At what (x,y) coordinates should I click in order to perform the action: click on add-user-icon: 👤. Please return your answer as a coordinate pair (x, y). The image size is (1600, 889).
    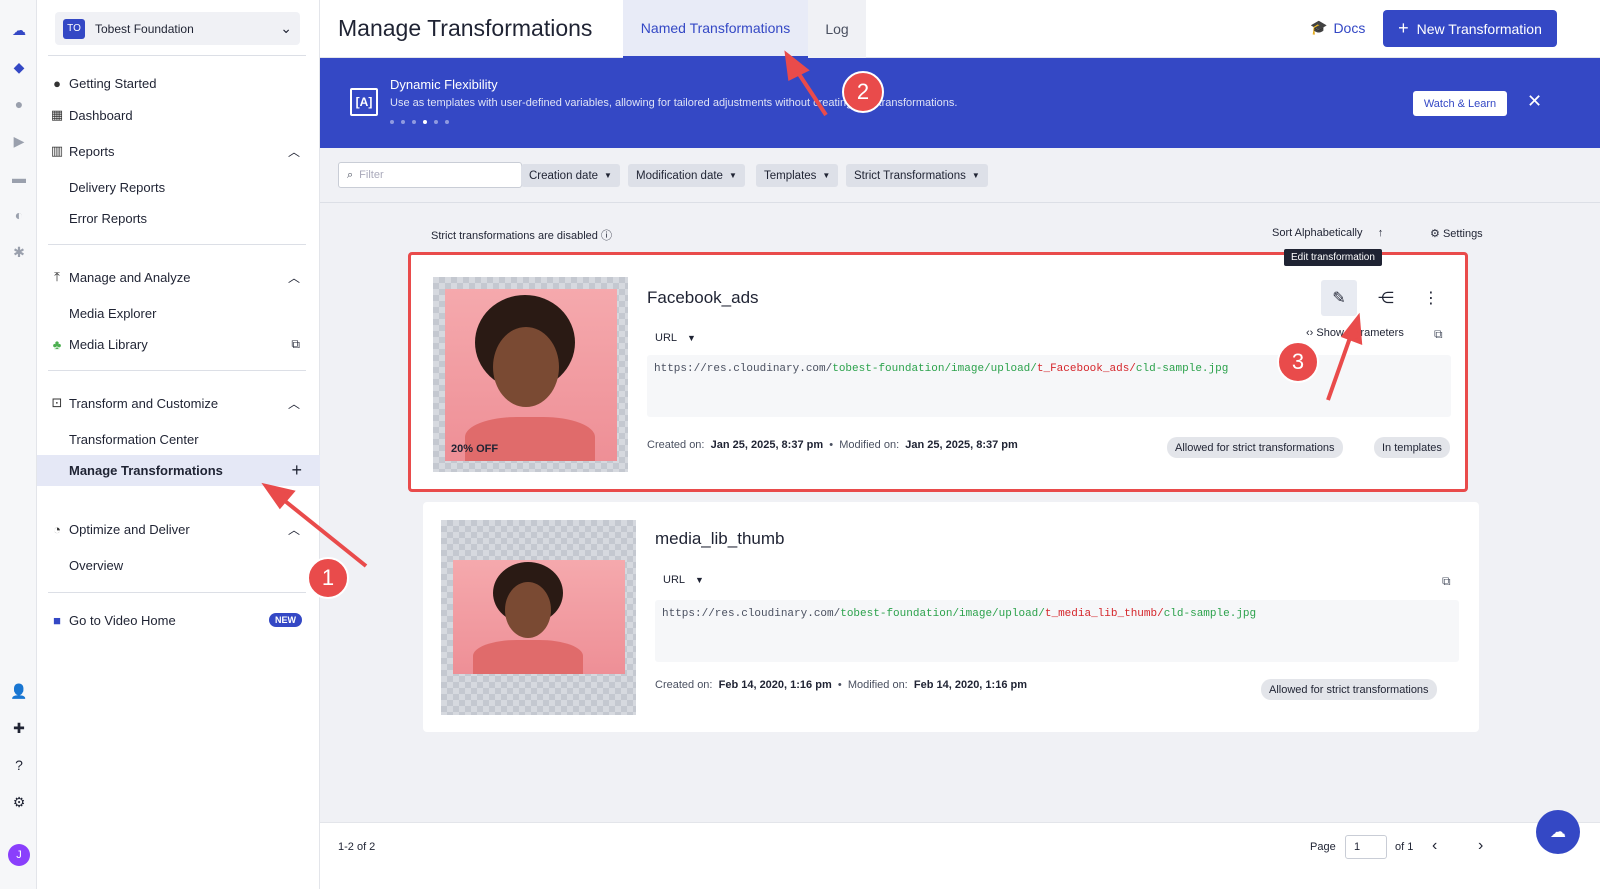
    Looking at the image, I should click on (19, 691).